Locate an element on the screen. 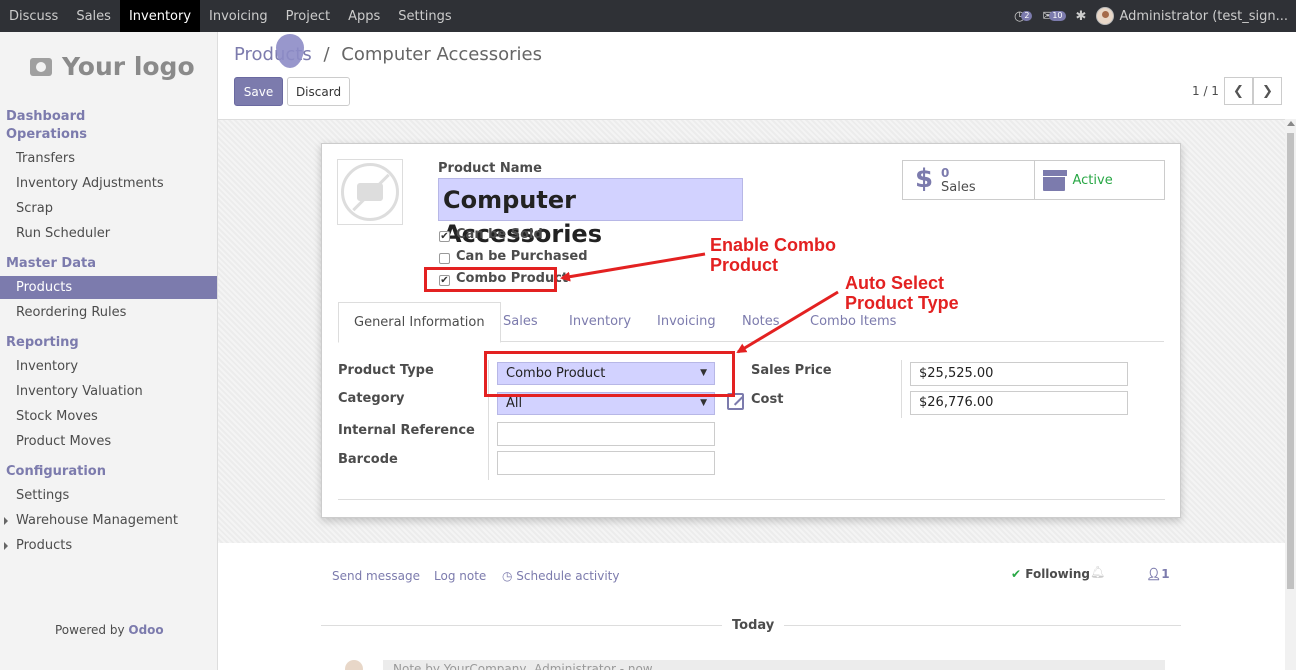  scrollbar-thumb is located at coordinates (1290, 361).